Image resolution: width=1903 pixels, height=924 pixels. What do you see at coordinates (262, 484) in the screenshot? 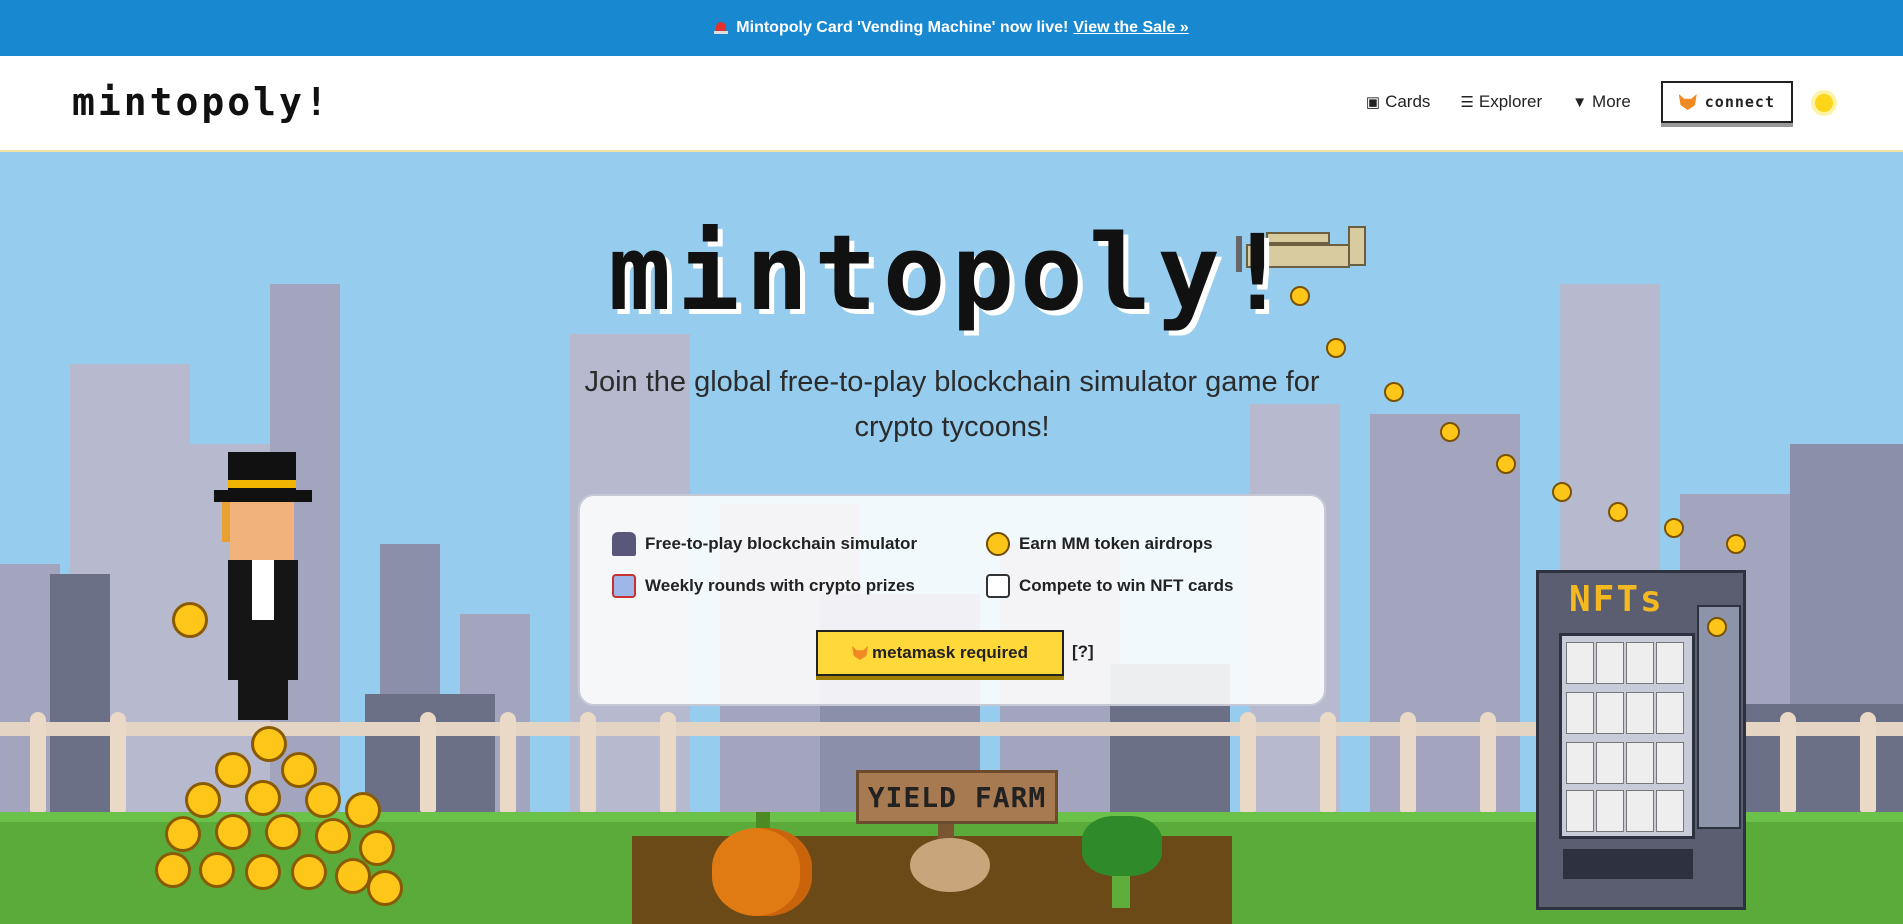
I see `tycoon-hat-band` at bounding box center [262, 484].